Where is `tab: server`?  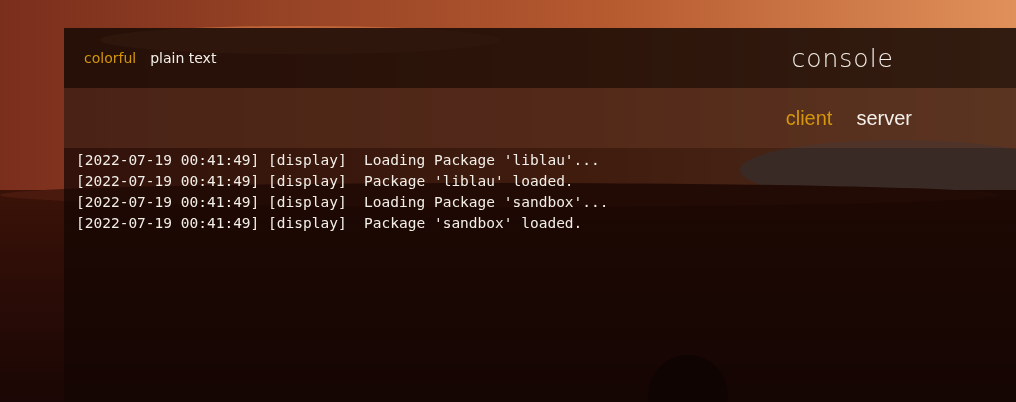
tab: server is located at coordinates (884, 118).